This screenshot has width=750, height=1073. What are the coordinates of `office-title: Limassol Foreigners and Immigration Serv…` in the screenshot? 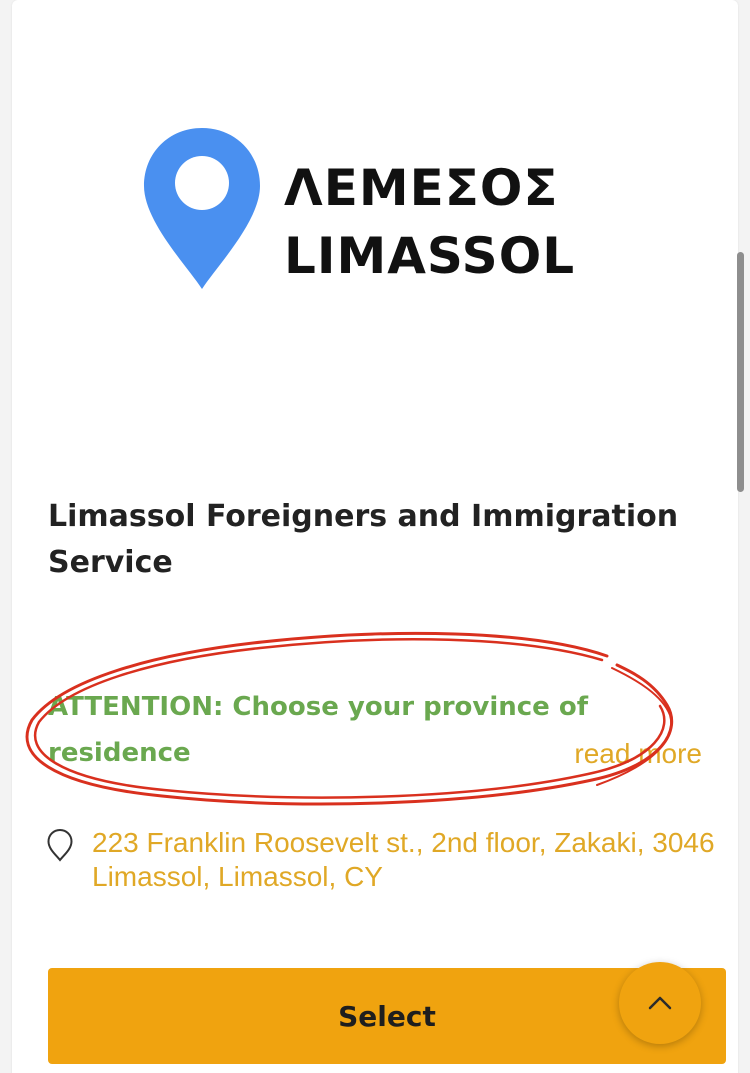 It's located at (363, 539).